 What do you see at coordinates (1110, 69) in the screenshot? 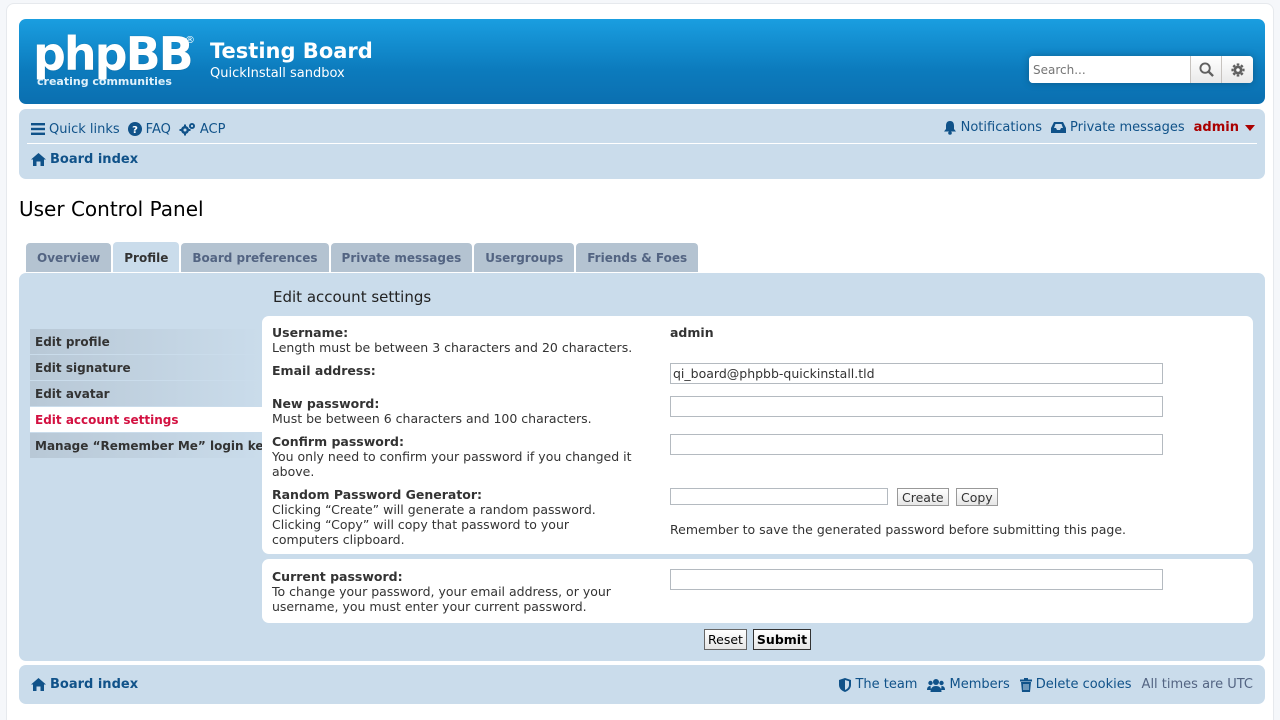
I see `search-input` at bounding box center [1110, 69].